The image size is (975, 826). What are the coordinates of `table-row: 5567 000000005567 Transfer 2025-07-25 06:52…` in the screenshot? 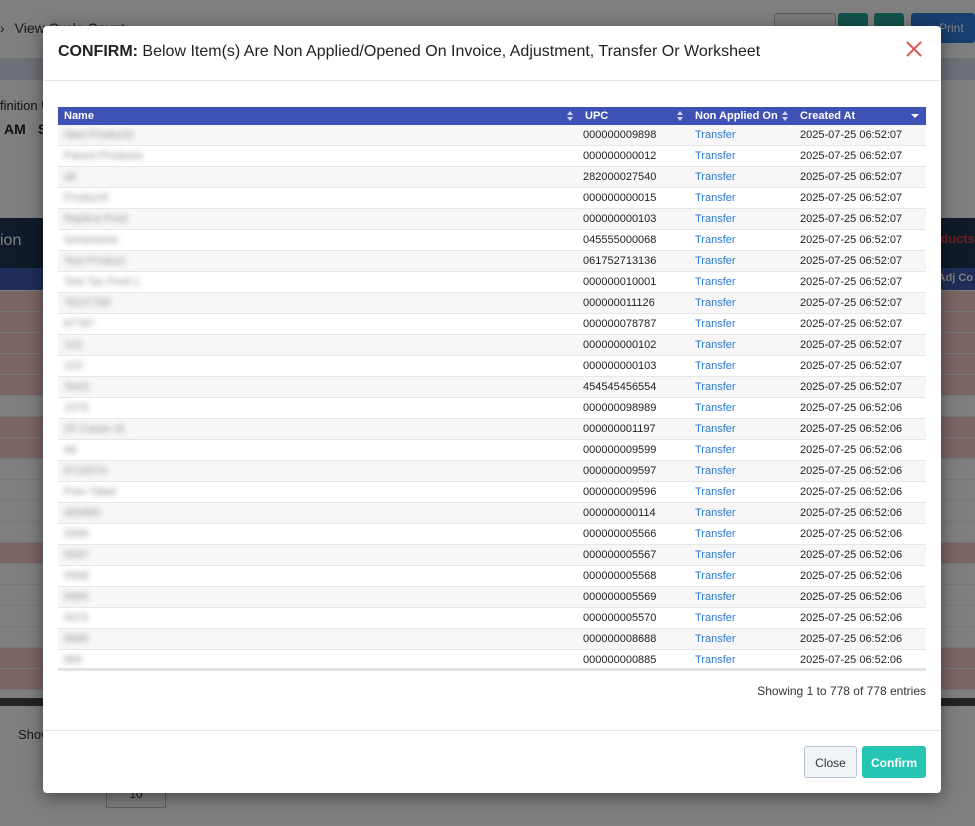 It's located at (492, 555).